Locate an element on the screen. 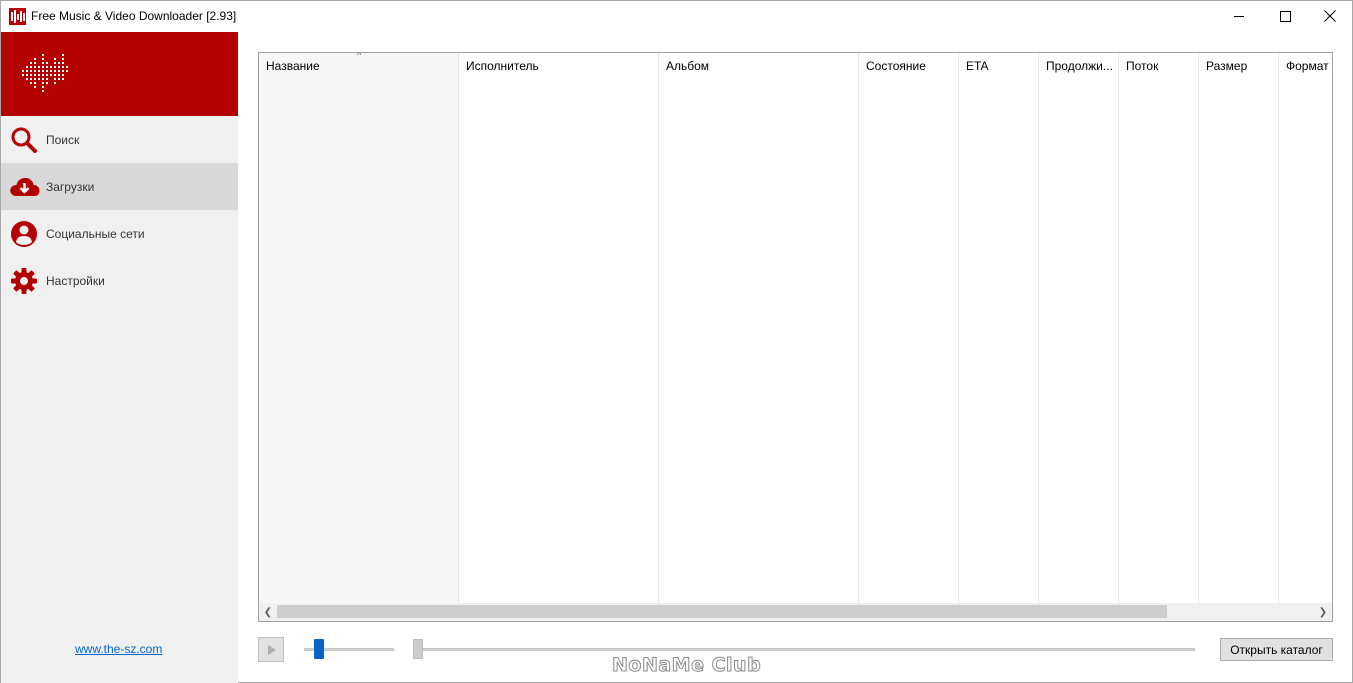 The image size is (1353, 683). sidebar-item-downloads: Загрузки is located at coordinates (119, 186).